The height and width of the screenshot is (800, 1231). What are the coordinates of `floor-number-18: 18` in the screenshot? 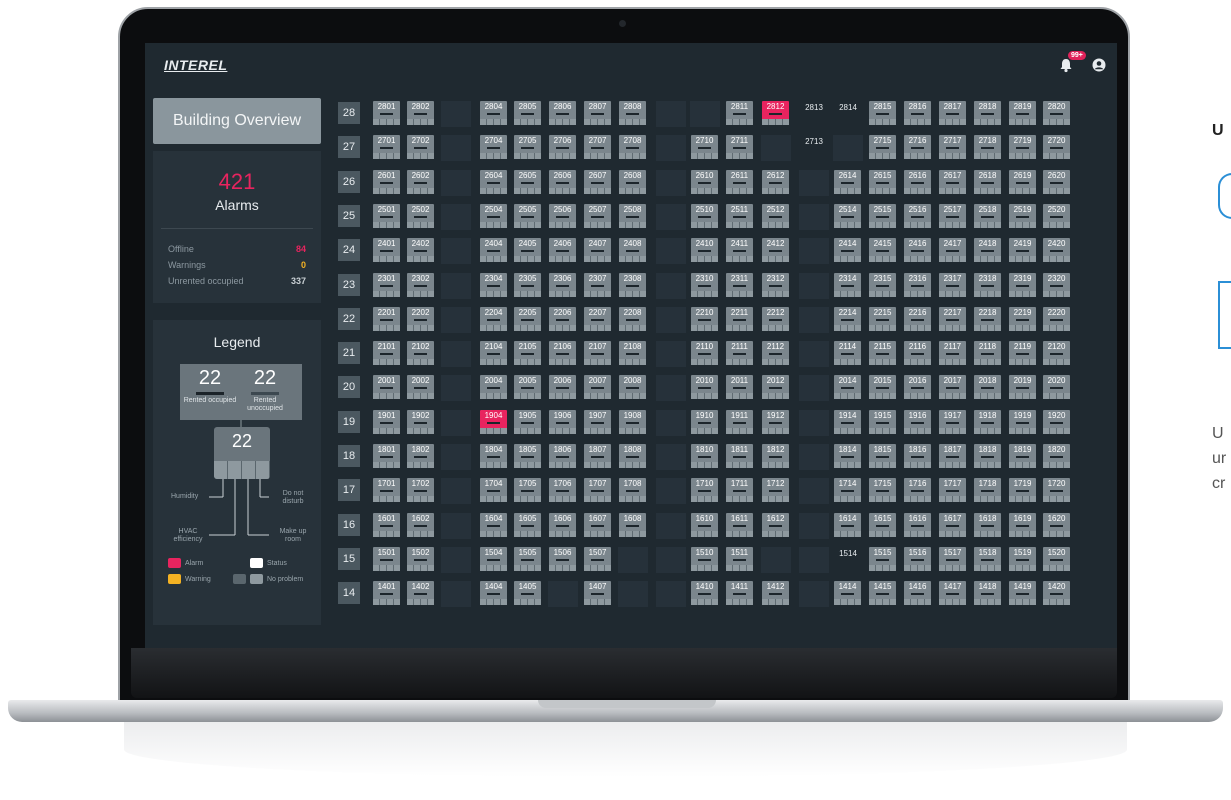 It's located at (349, 456).